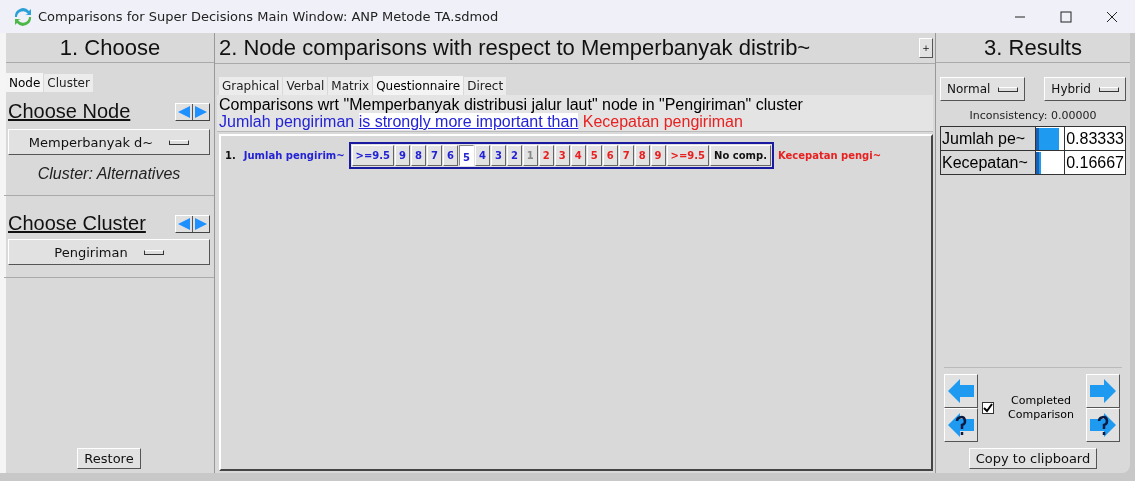  What do you see at coordinates (109, 142) in the screenshot?
I see `node-dropdown: Memperbanyak d~` at bounding box center [109, 142].